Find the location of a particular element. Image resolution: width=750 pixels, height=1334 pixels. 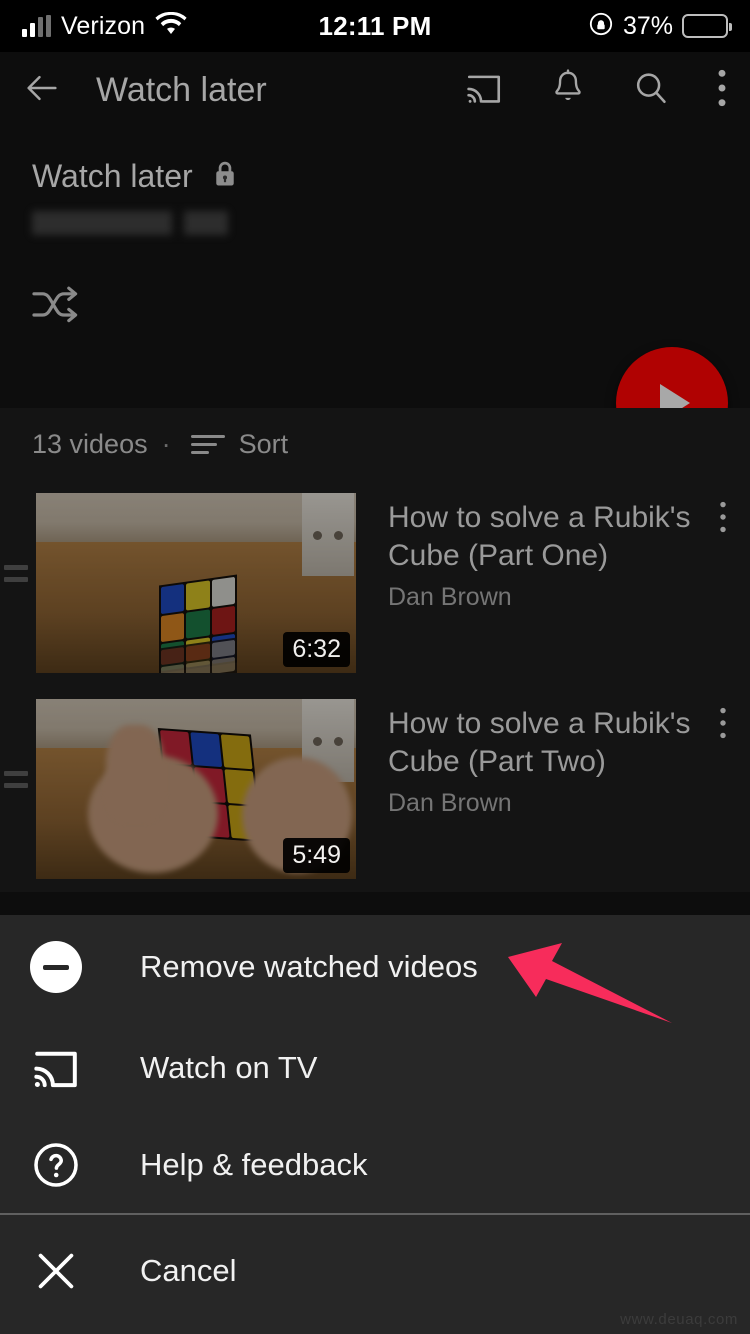

video-count-label: 13 videos is located at coordinates (90, 443).